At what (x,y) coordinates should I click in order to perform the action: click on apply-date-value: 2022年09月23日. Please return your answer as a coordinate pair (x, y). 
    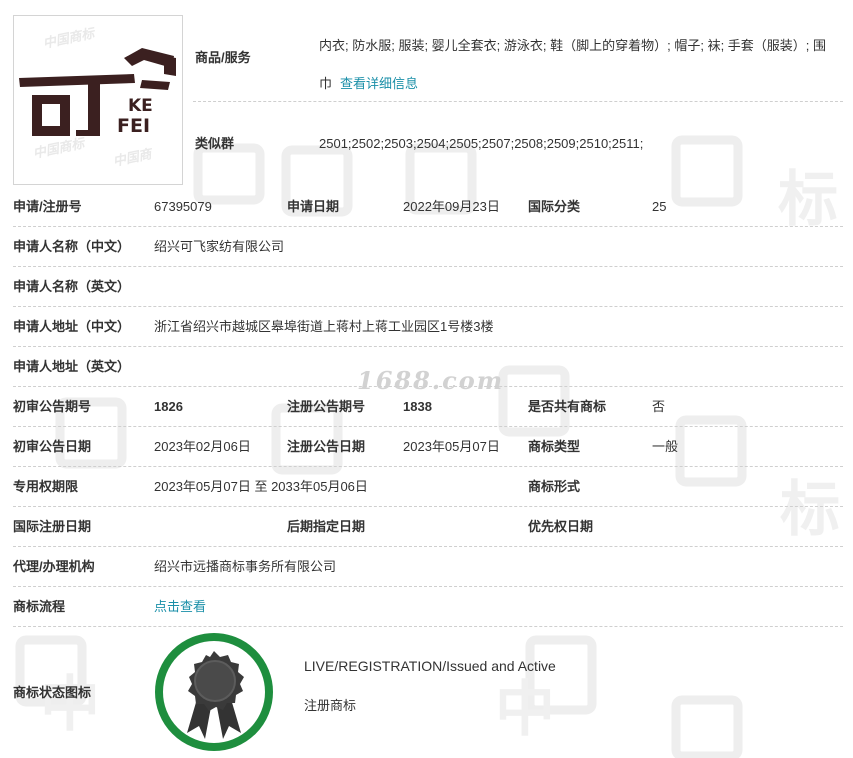
    Looking at the image, I should click on (451, 206).